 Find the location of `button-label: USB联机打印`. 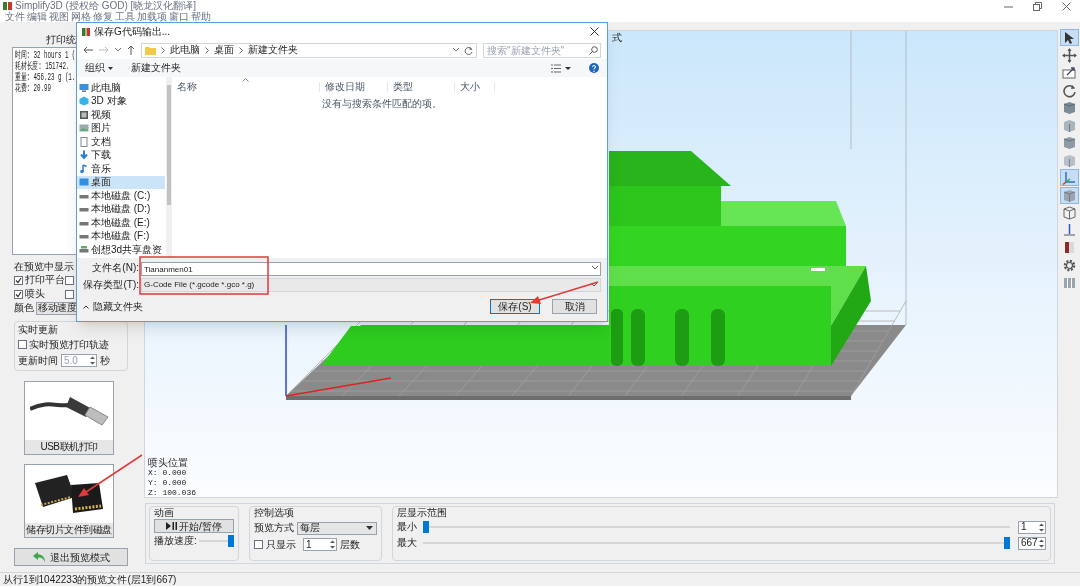

button-label: USB联机打印 is located at coordinates (69, 447).